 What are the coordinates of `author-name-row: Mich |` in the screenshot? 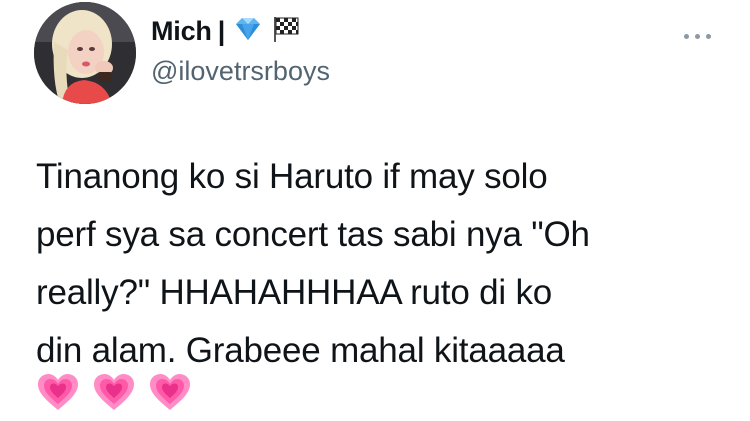 It's located at (226, 31).